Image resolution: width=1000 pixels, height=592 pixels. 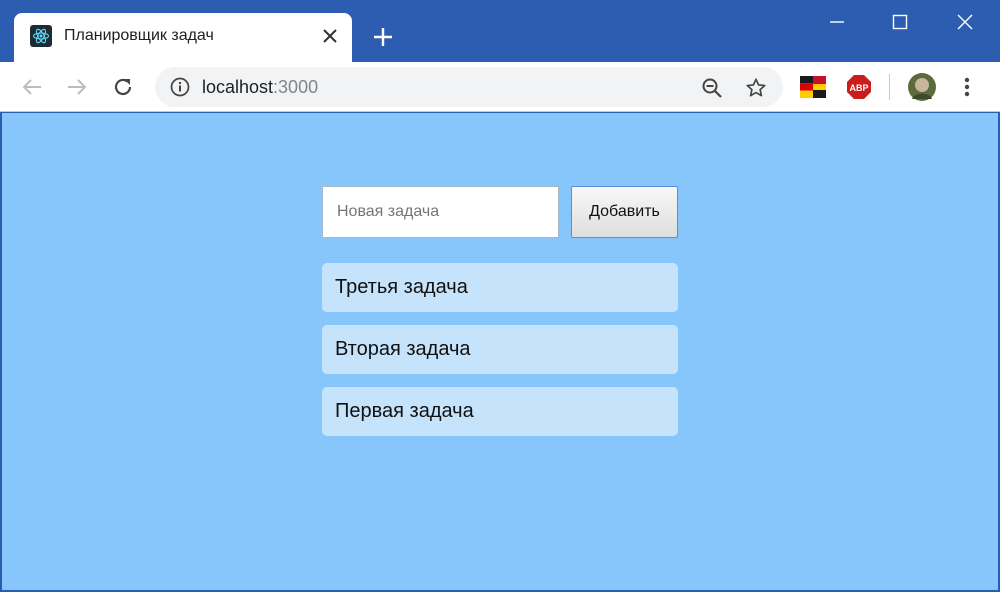 I want to click on browser-titlebar: Планировщик задач, so click(x=500, y=31).